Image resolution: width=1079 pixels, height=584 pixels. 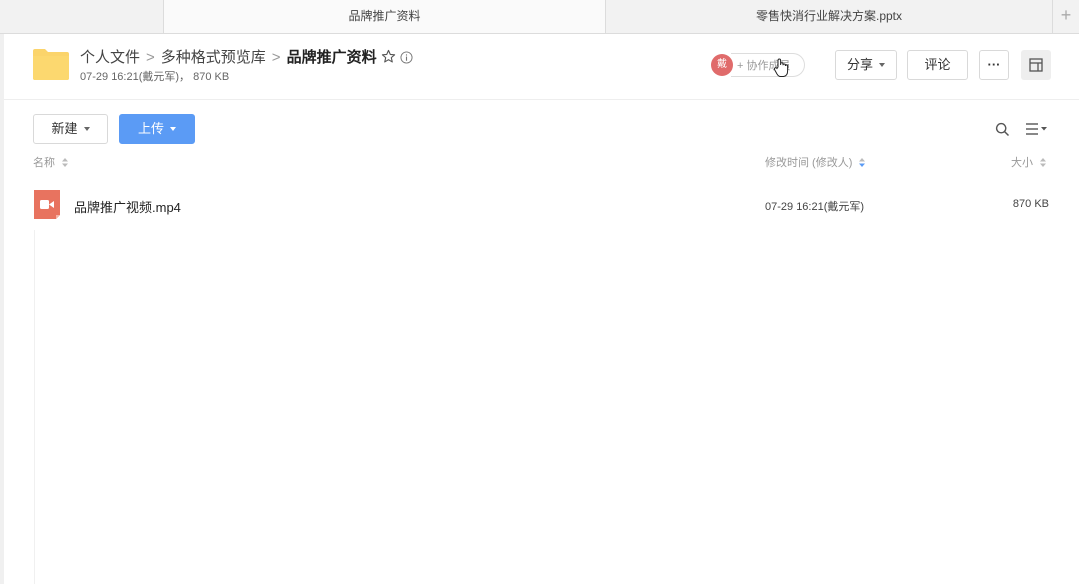 I want to click on share-button: 分享, so click(x=866, y=65).